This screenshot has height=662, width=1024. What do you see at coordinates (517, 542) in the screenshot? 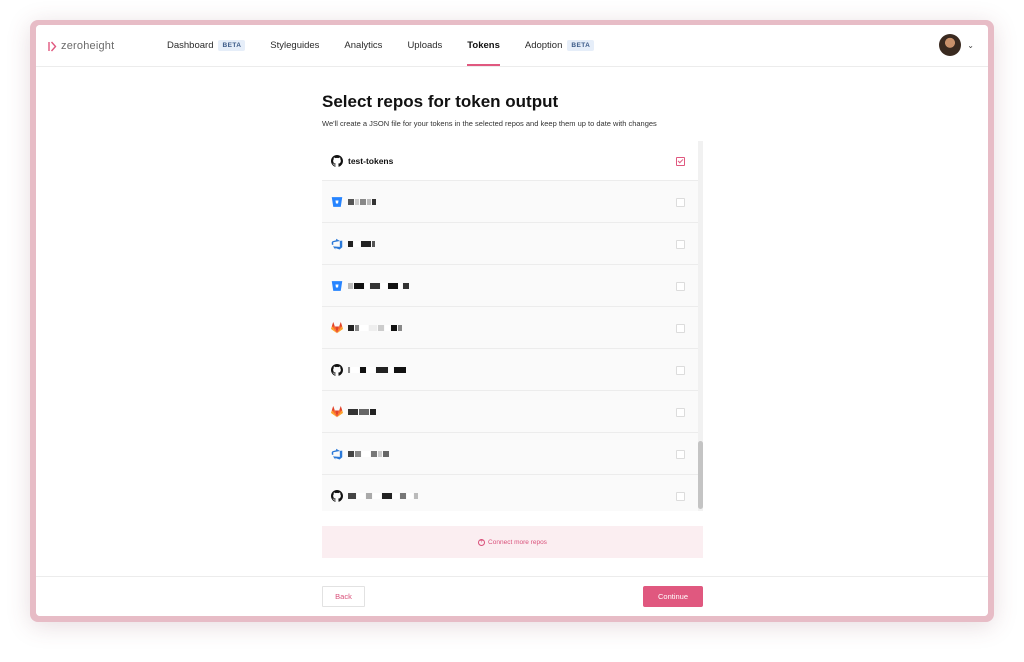
I see `connect-more-repos-label: Connect more repos` at bounding box center [517, 542].